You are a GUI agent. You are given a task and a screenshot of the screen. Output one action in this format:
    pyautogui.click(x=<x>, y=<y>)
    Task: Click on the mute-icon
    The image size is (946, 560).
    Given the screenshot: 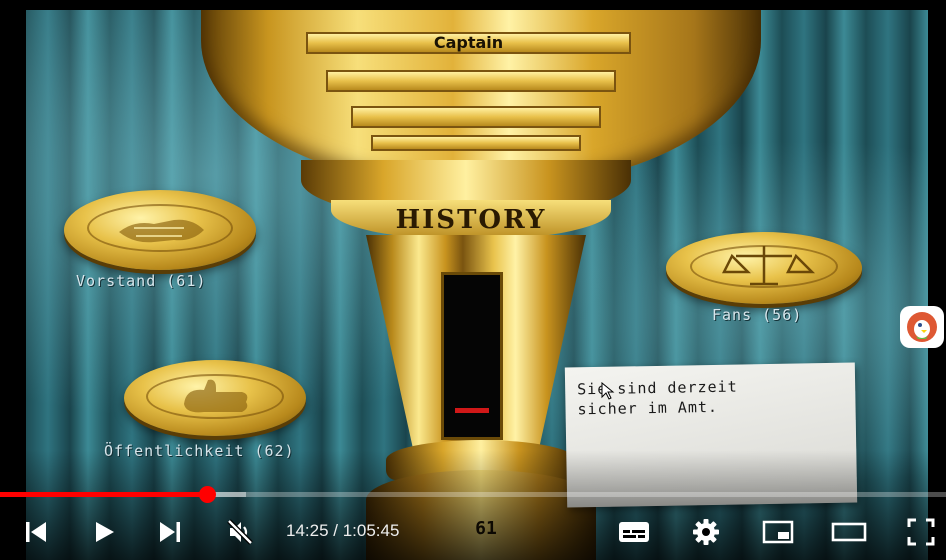 What is the action you would take?
    pyautogui.click(x=240, y=532)
    